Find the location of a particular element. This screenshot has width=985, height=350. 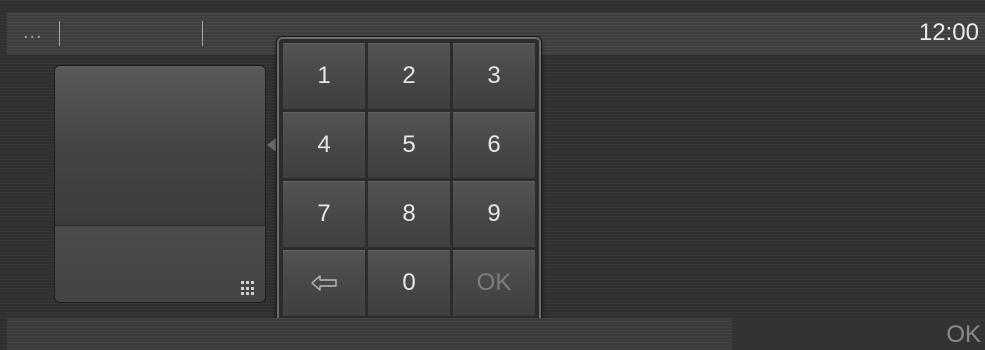

key-0: 0 is located at coordinates (409, 283).